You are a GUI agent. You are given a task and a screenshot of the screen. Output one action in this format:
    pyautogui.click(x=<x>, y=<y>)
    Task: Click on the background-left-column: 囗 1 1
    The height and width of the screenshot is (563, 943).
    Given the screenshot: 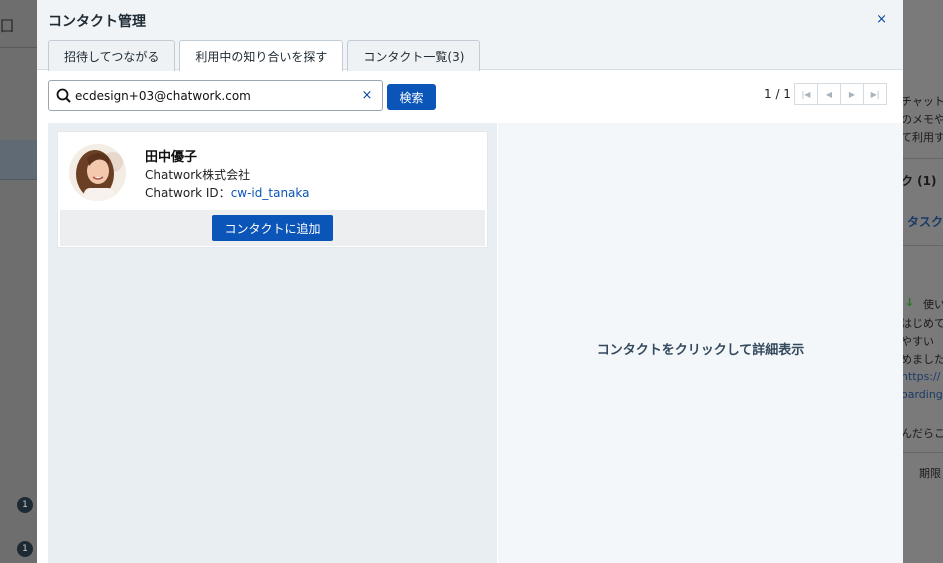 What is the action you would take?
    pyautogui.click(x=18, y=281)
    